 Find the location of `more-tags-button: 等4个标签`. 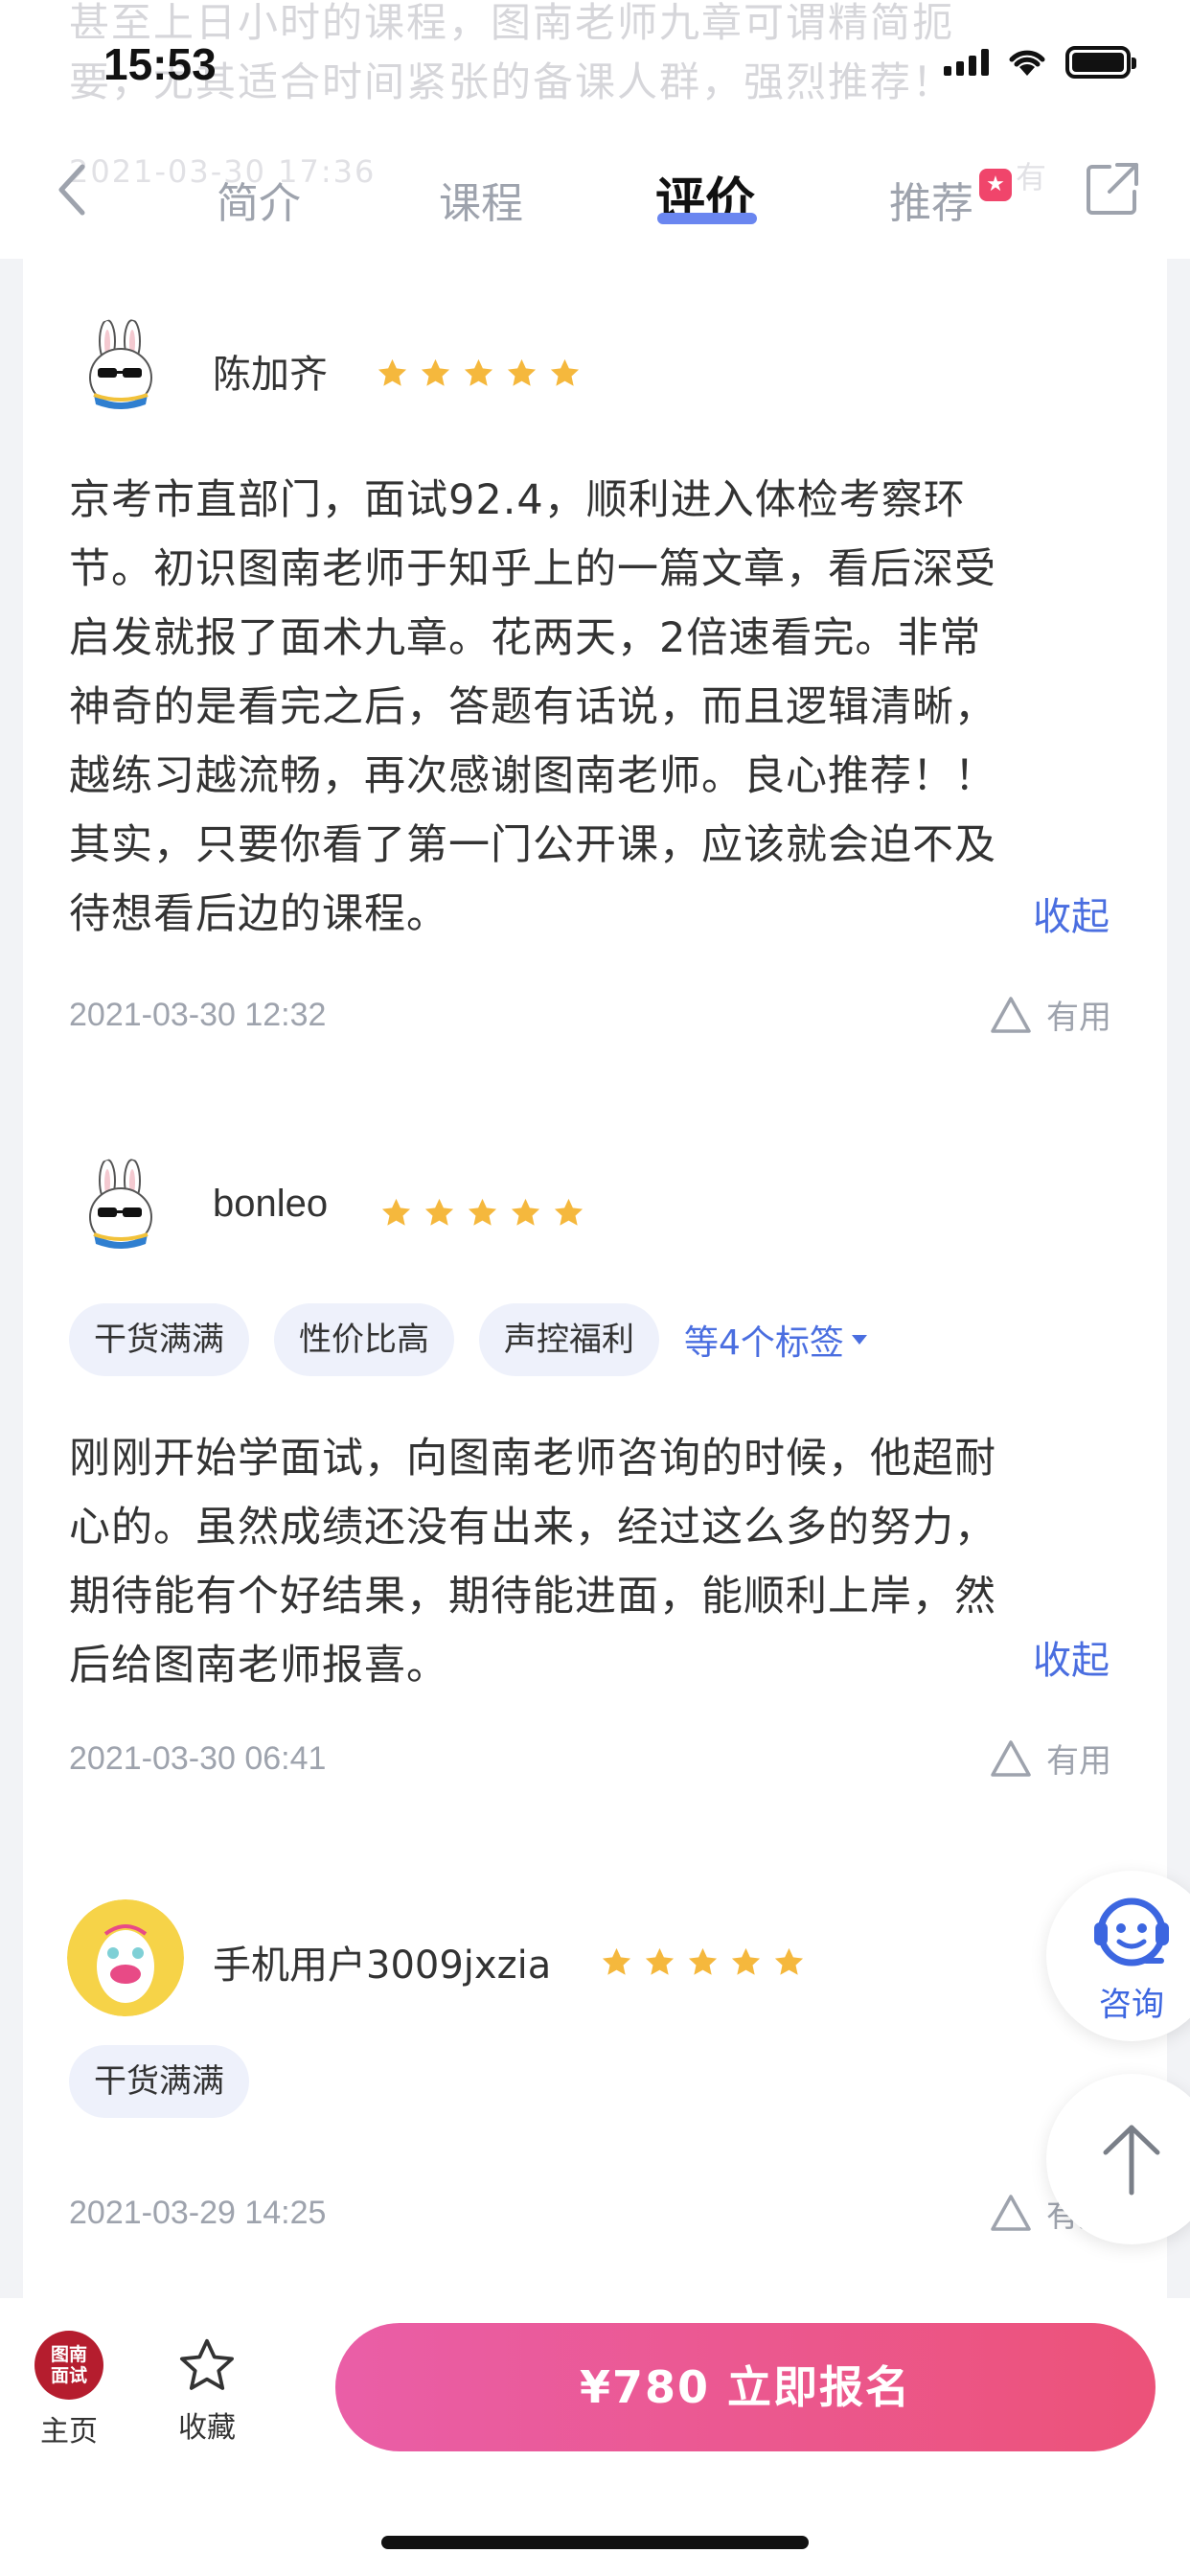

more-tags-button: 等4个标签 is located at coordinates (777, 1340).